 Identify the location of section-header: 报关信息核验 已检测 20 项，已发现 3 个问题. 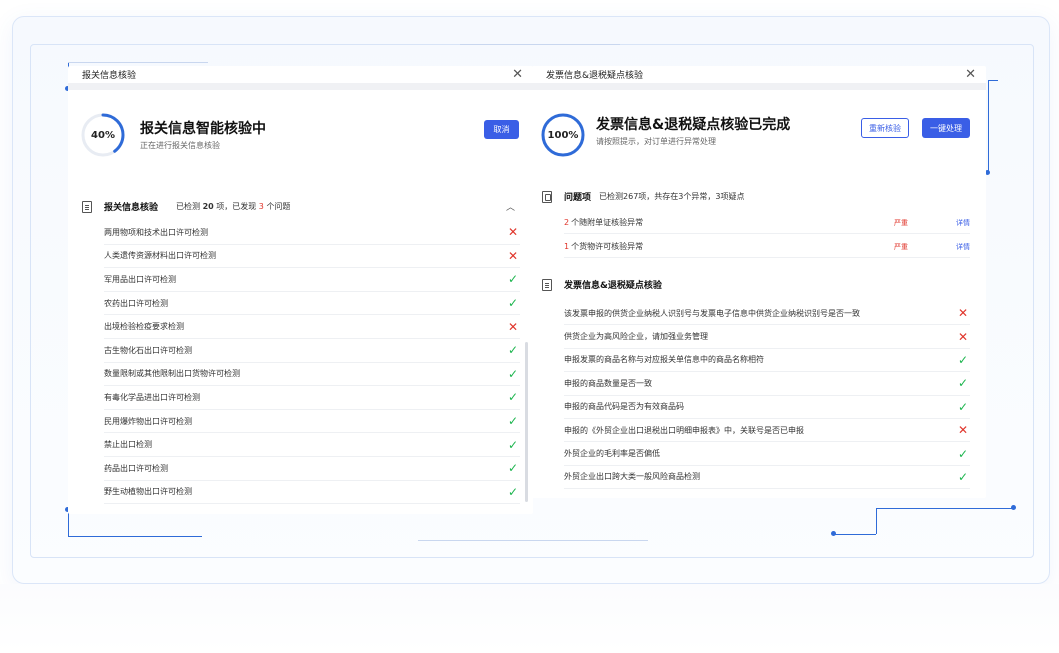
(186, 206).